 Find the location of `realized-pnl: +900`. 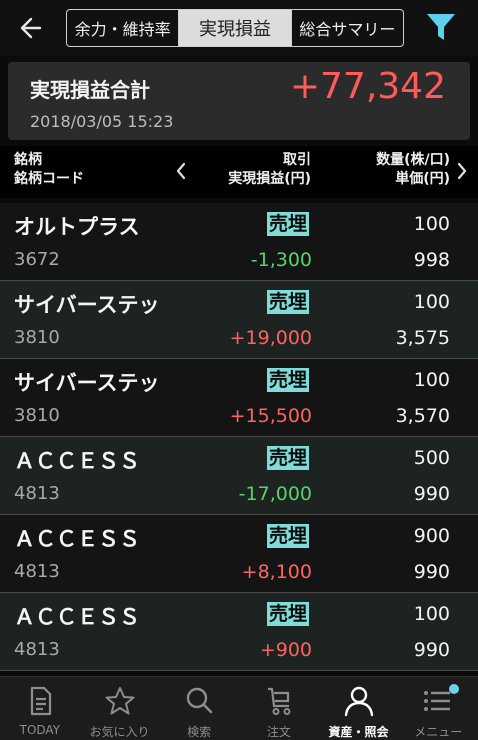

realized-pnl: +900 is located at coordinates (285, 650).